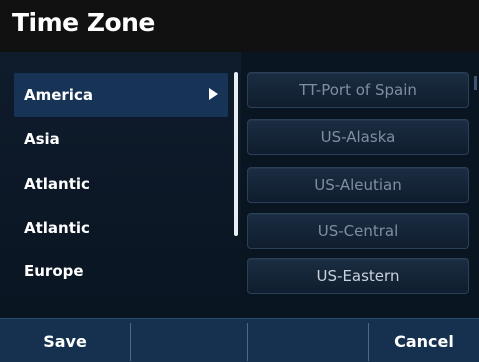 This screenshot has height=362, width=479. I want to click on scroll-edge-marker, so click(475, 83).